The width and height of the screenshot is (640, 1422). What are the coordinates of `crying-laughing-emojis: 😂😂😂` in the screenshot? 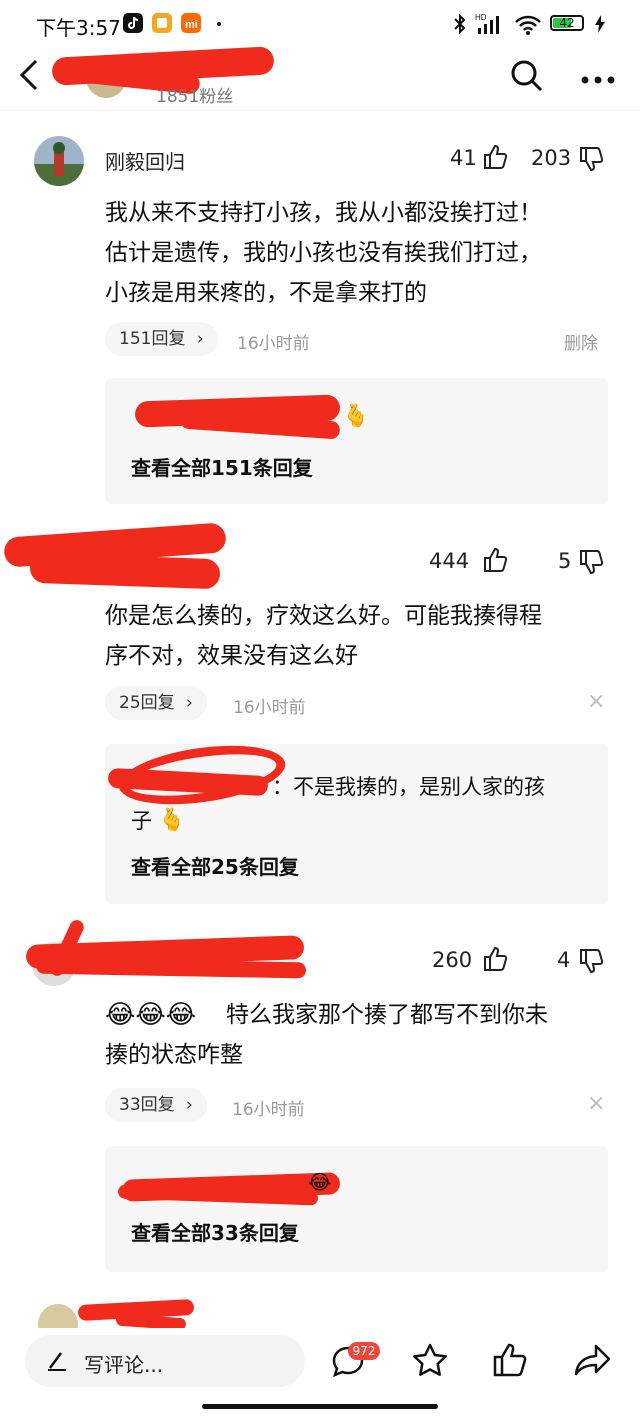 It's located at (151, 1015).